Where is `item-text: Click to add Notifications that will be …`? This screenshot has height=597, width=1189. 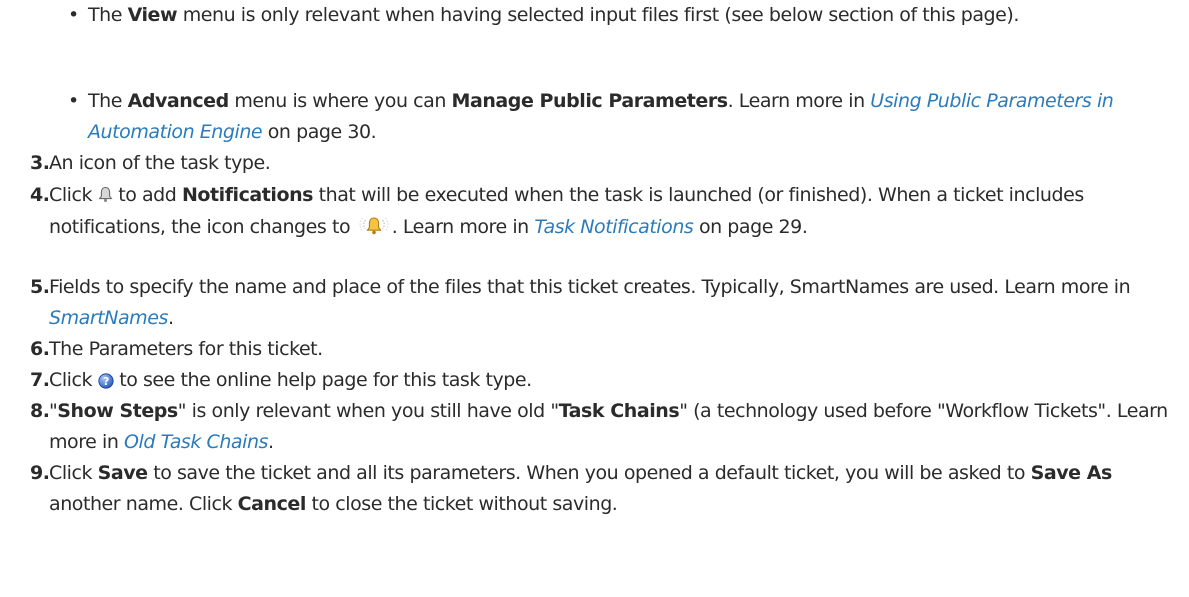
item-text: Click to add Notifications that will be … is located at coordinates (566, 211).